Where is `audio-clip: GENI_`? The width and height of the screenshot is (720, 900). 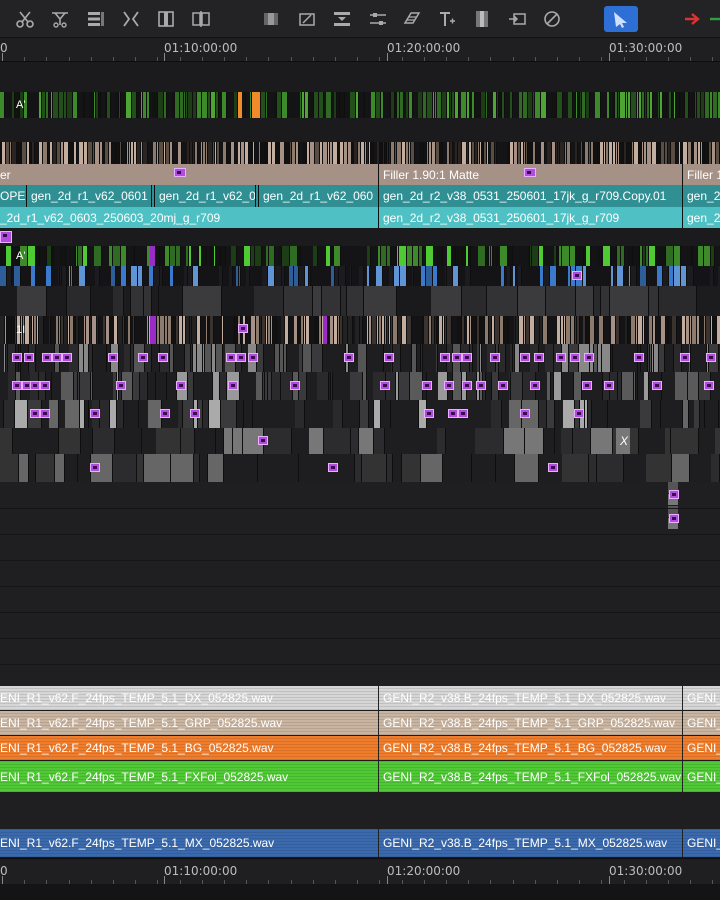 audio-clip: GENI_ is located at coordinates (701, 698).